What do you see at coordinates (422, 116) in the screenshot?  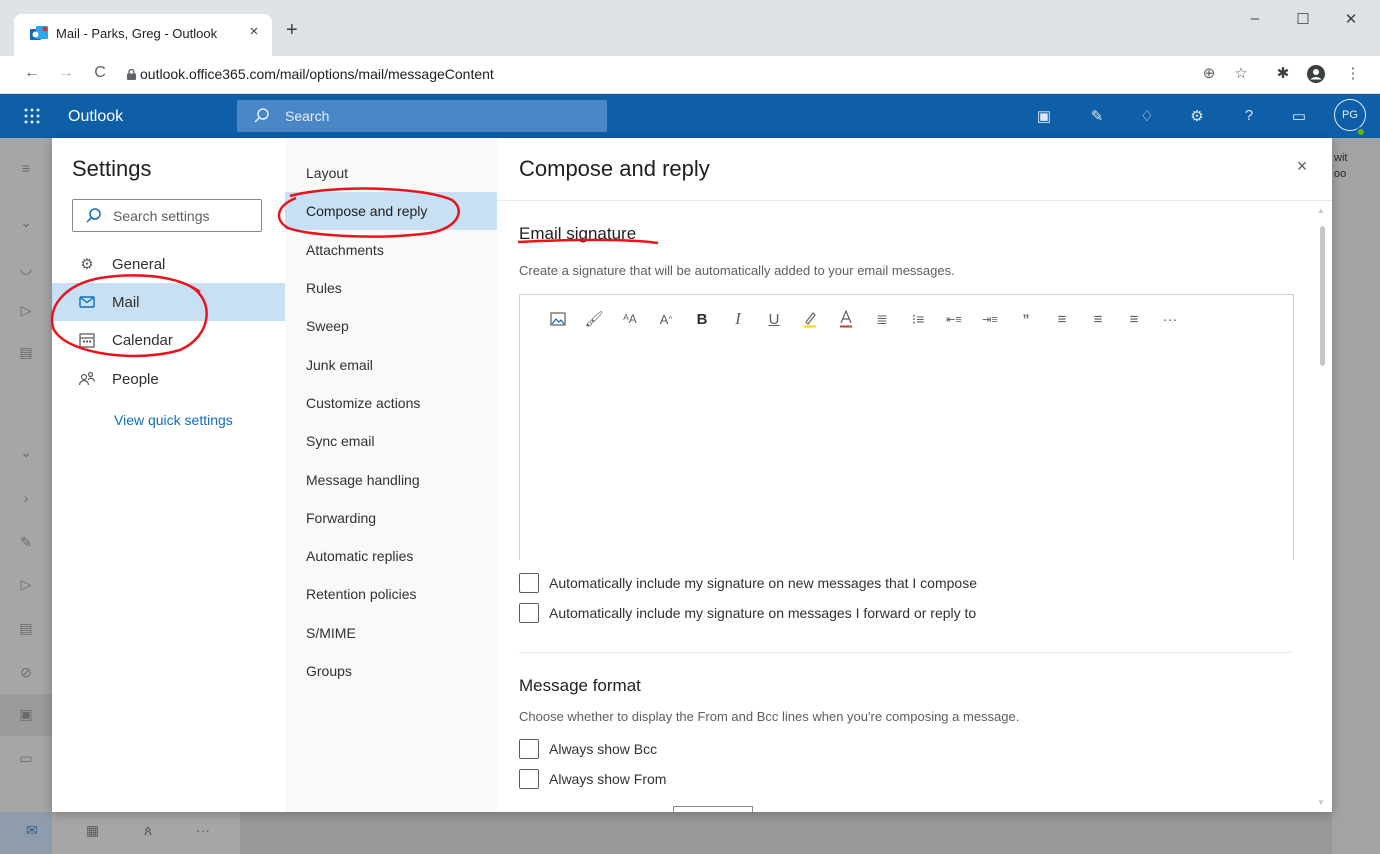 I see `outlook-search-box: Search` at bounding box center [422, 116].